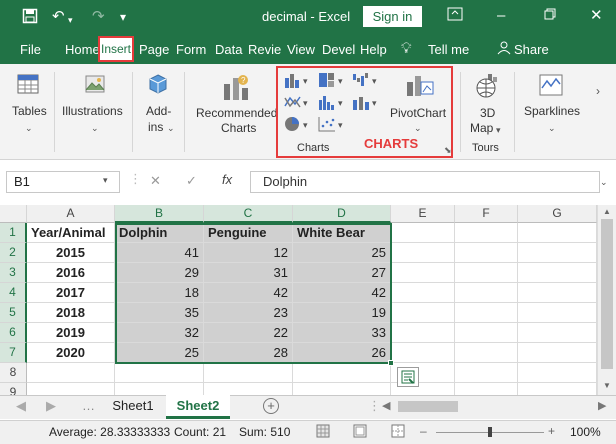 The height and width of the screenshot is (444, 616). What do you see at coordinates (398, 432) in the screenshot?
I see `page-break-icon` at bounding box center [398, 432].